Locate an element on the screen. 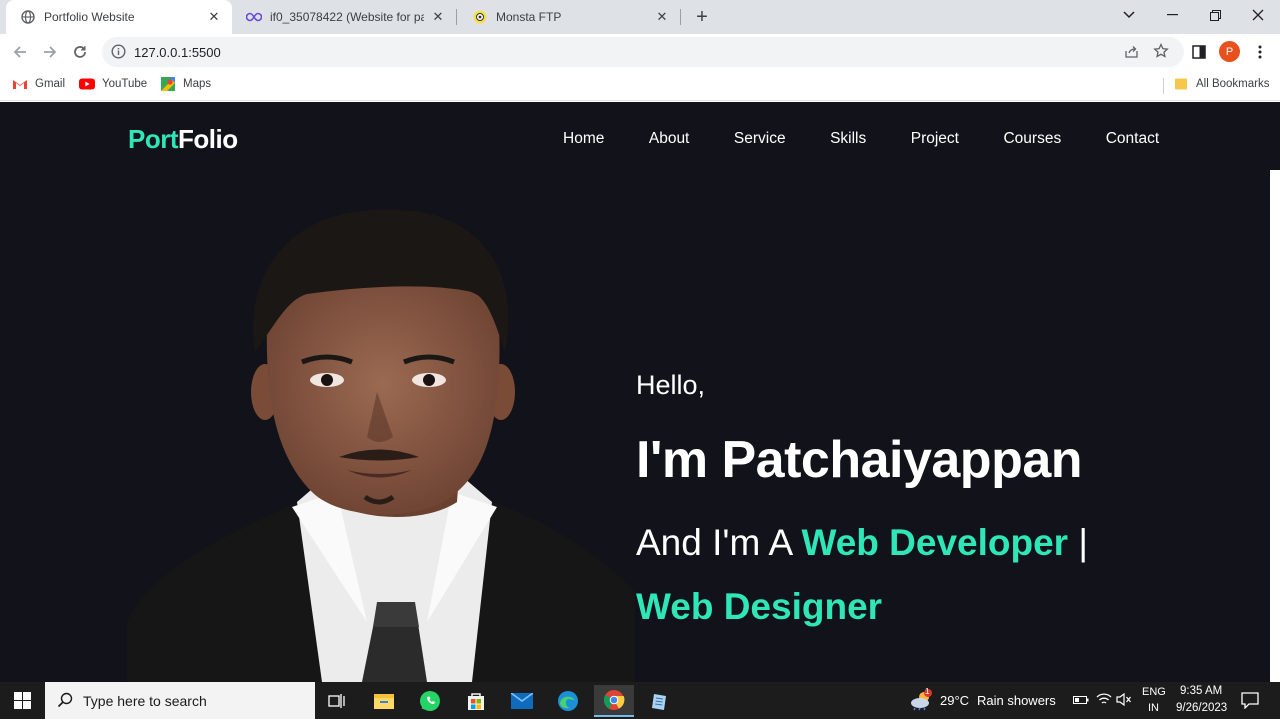 The width and height of the screenshot is (1280, 719). hero-name: I'm Patchaiyappan is located at coordinates (859, 460).